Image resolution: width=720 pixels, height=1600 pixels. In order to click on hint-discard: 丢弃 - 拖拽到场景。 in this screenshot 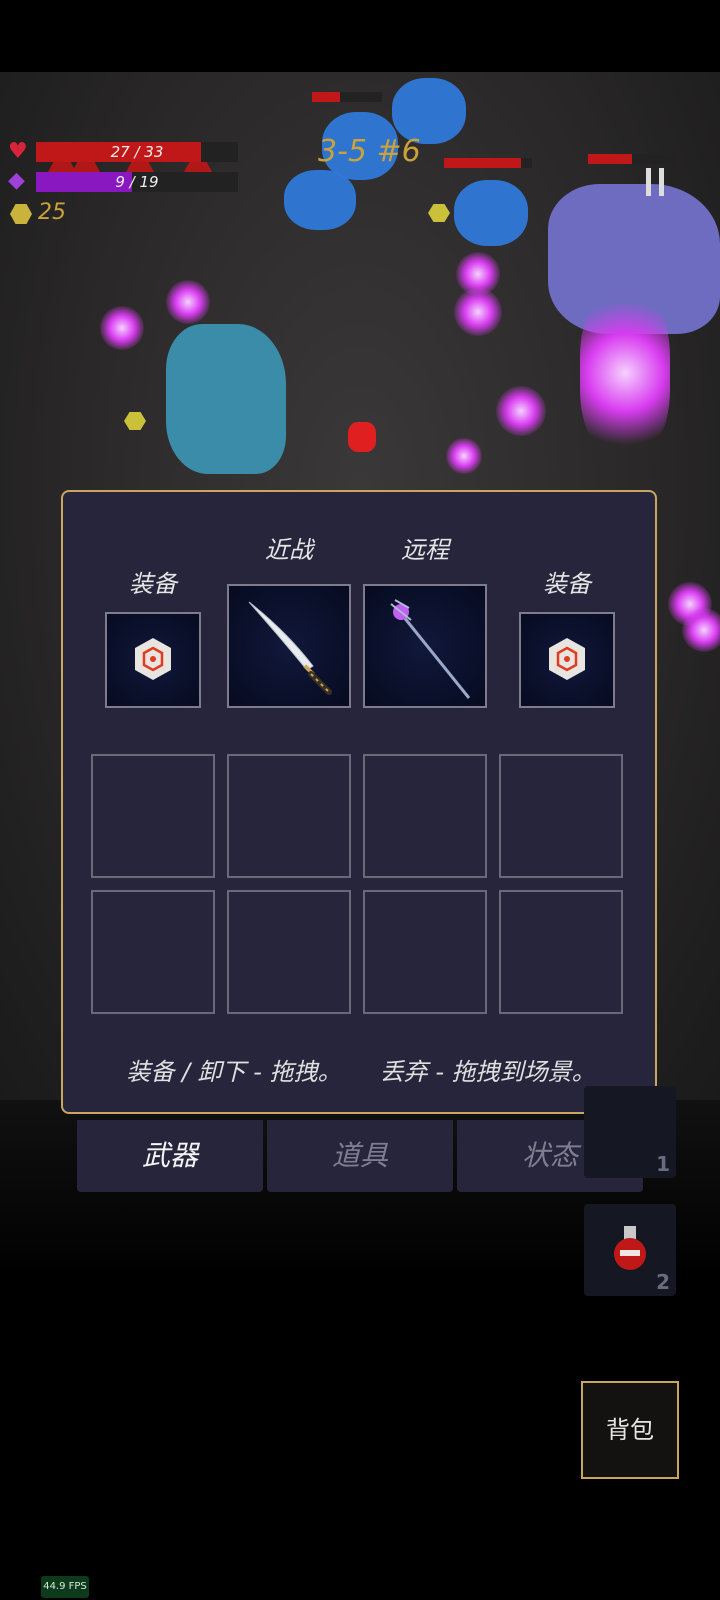, I will do `click(487, 1072)`.